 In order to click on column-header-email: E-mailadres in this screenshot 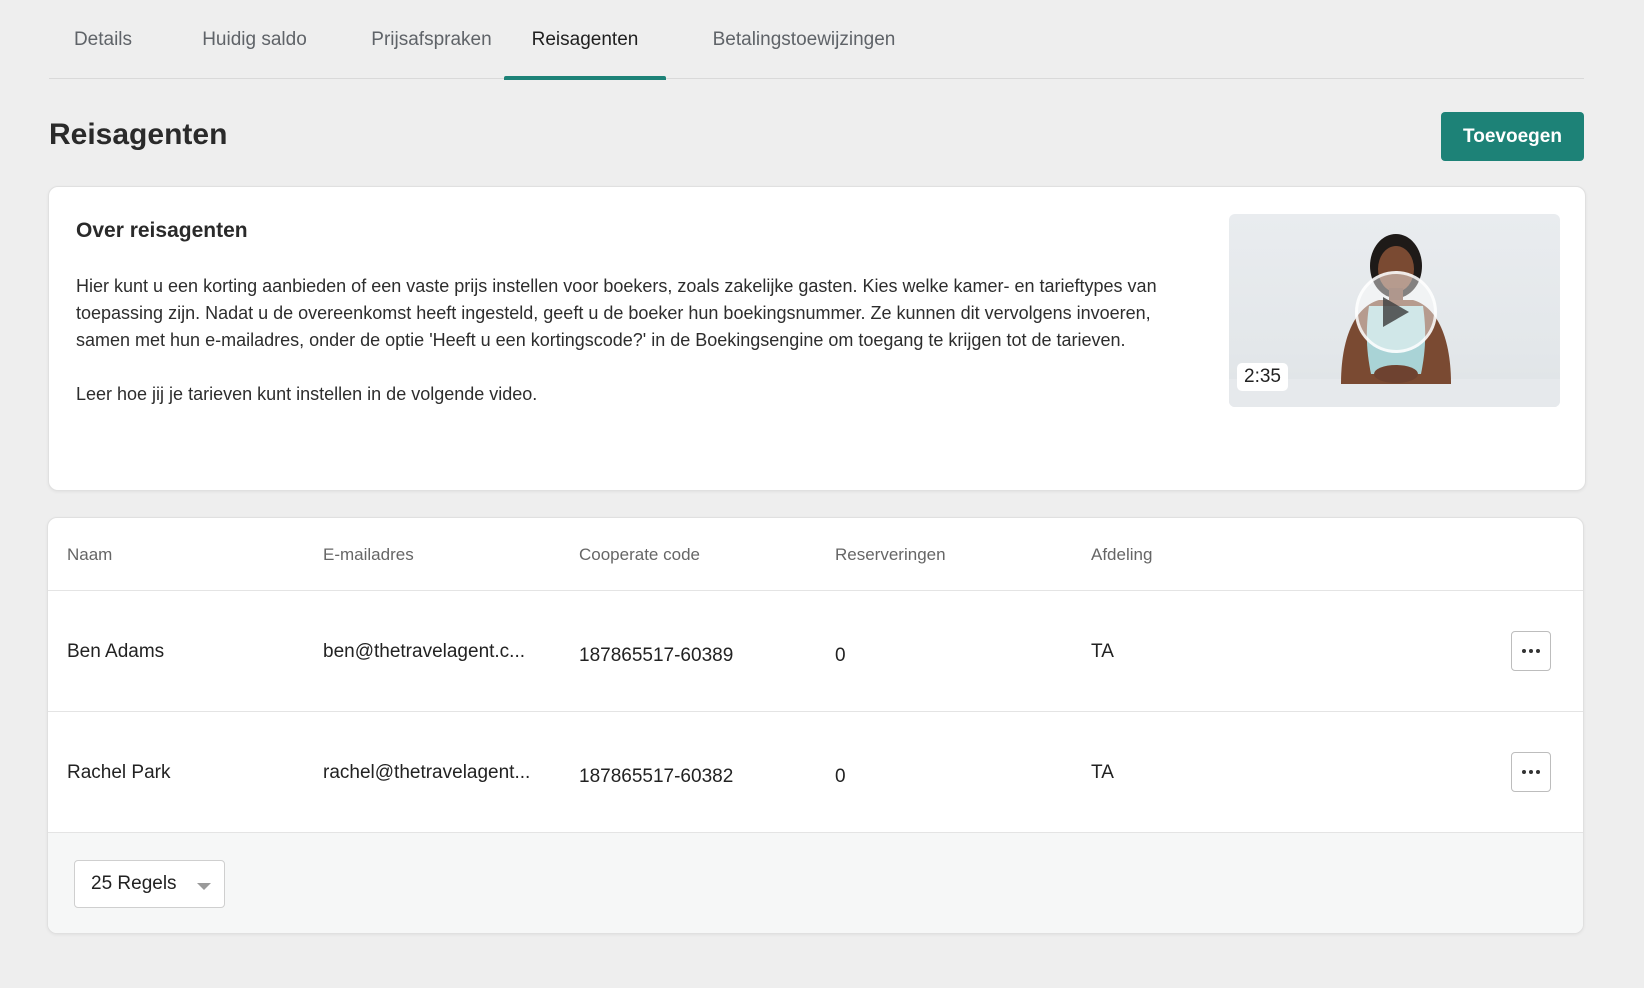, I will do `click(368, 554)`.